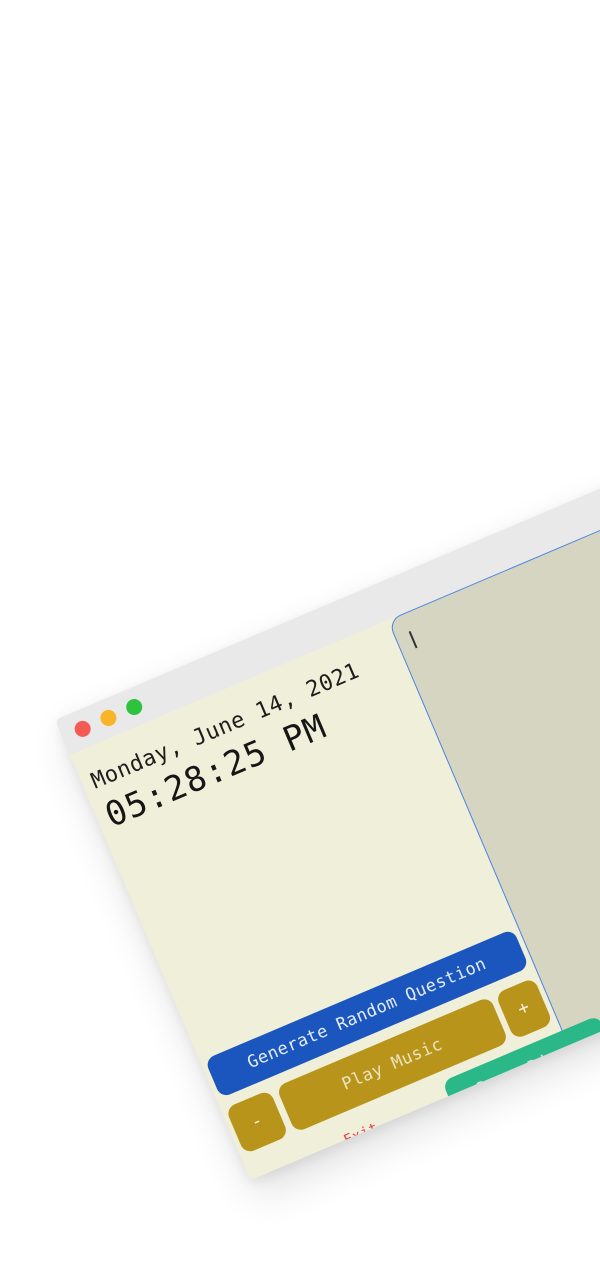 The height and width of the screenshot is (1280, 600). I want to click on text-cursor, so click(413, 640).